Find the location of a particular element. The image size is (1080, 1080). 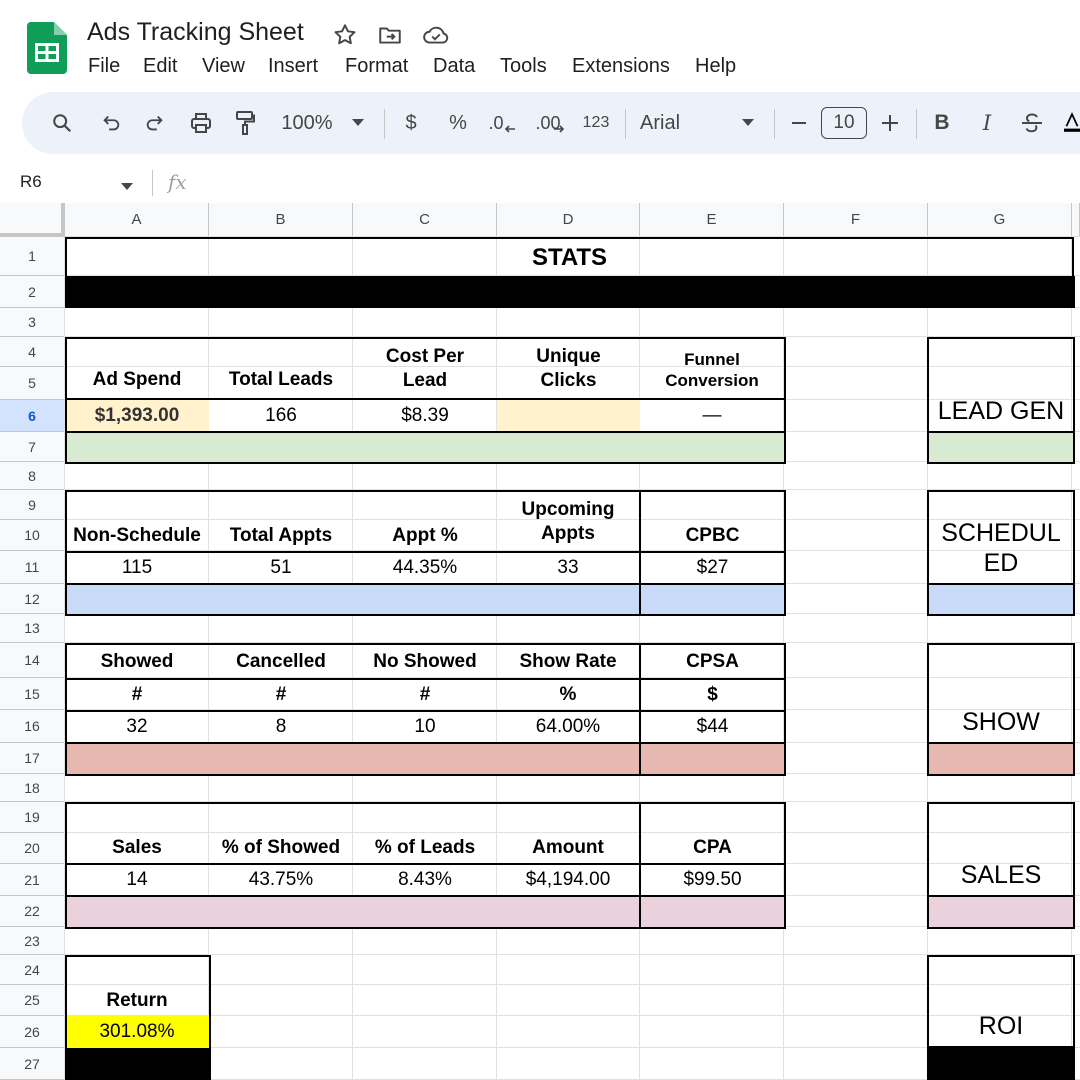

header-show-rate: Show Rate is located at coordinates (568, 661).